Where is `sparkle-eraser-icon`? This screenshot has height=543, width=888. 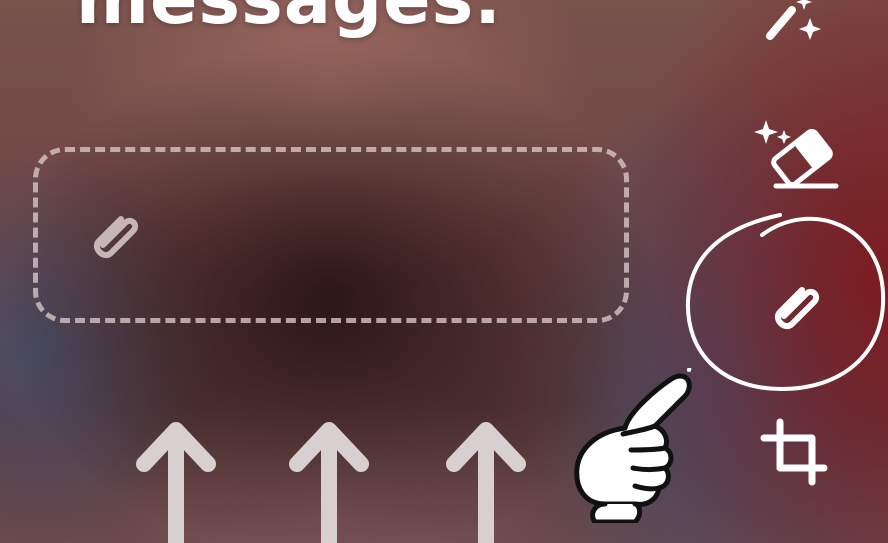
sparkle-eraser-icon is located at coordinates (796, 154).